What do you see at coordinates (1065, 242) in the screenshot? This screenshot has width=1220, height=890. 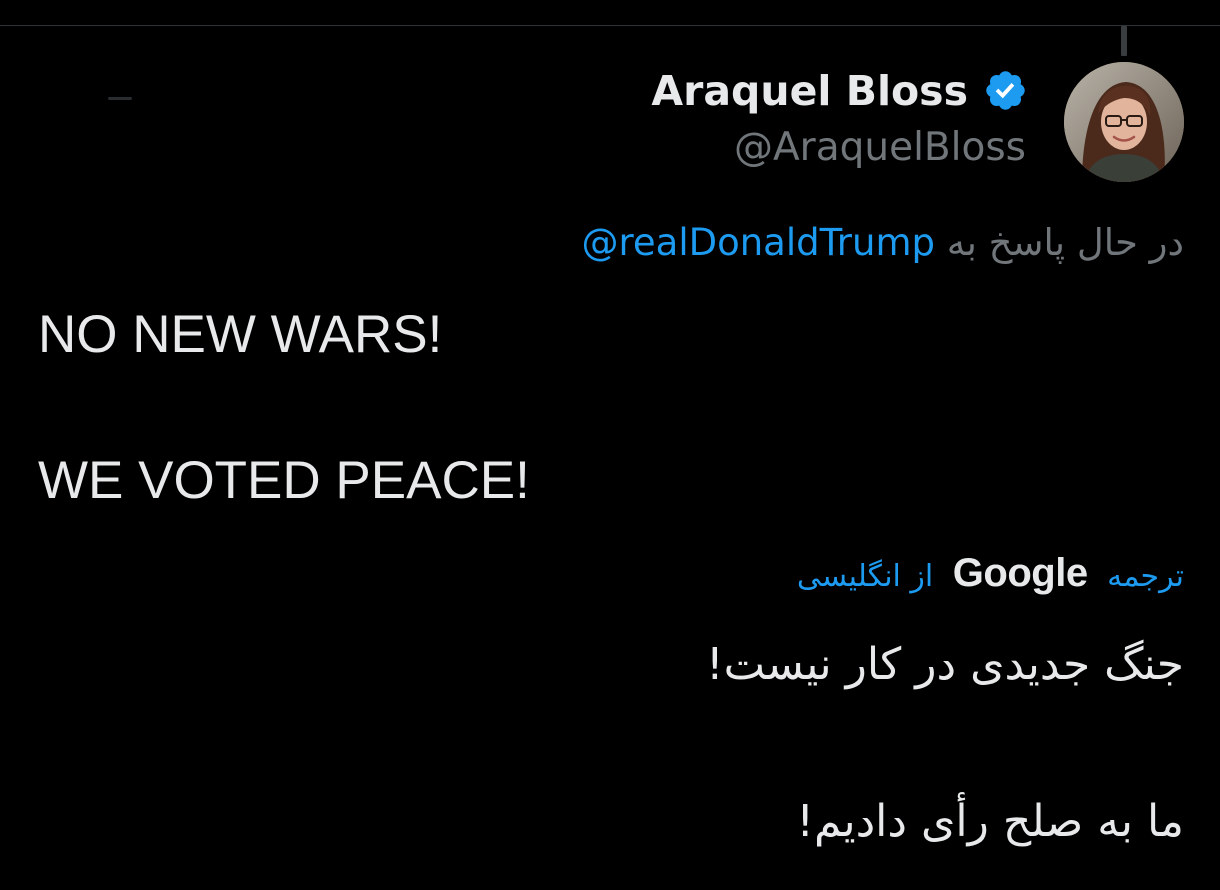 I see `replying-to-label: در حال پاسخ به` at bounding box center [1065, 242].